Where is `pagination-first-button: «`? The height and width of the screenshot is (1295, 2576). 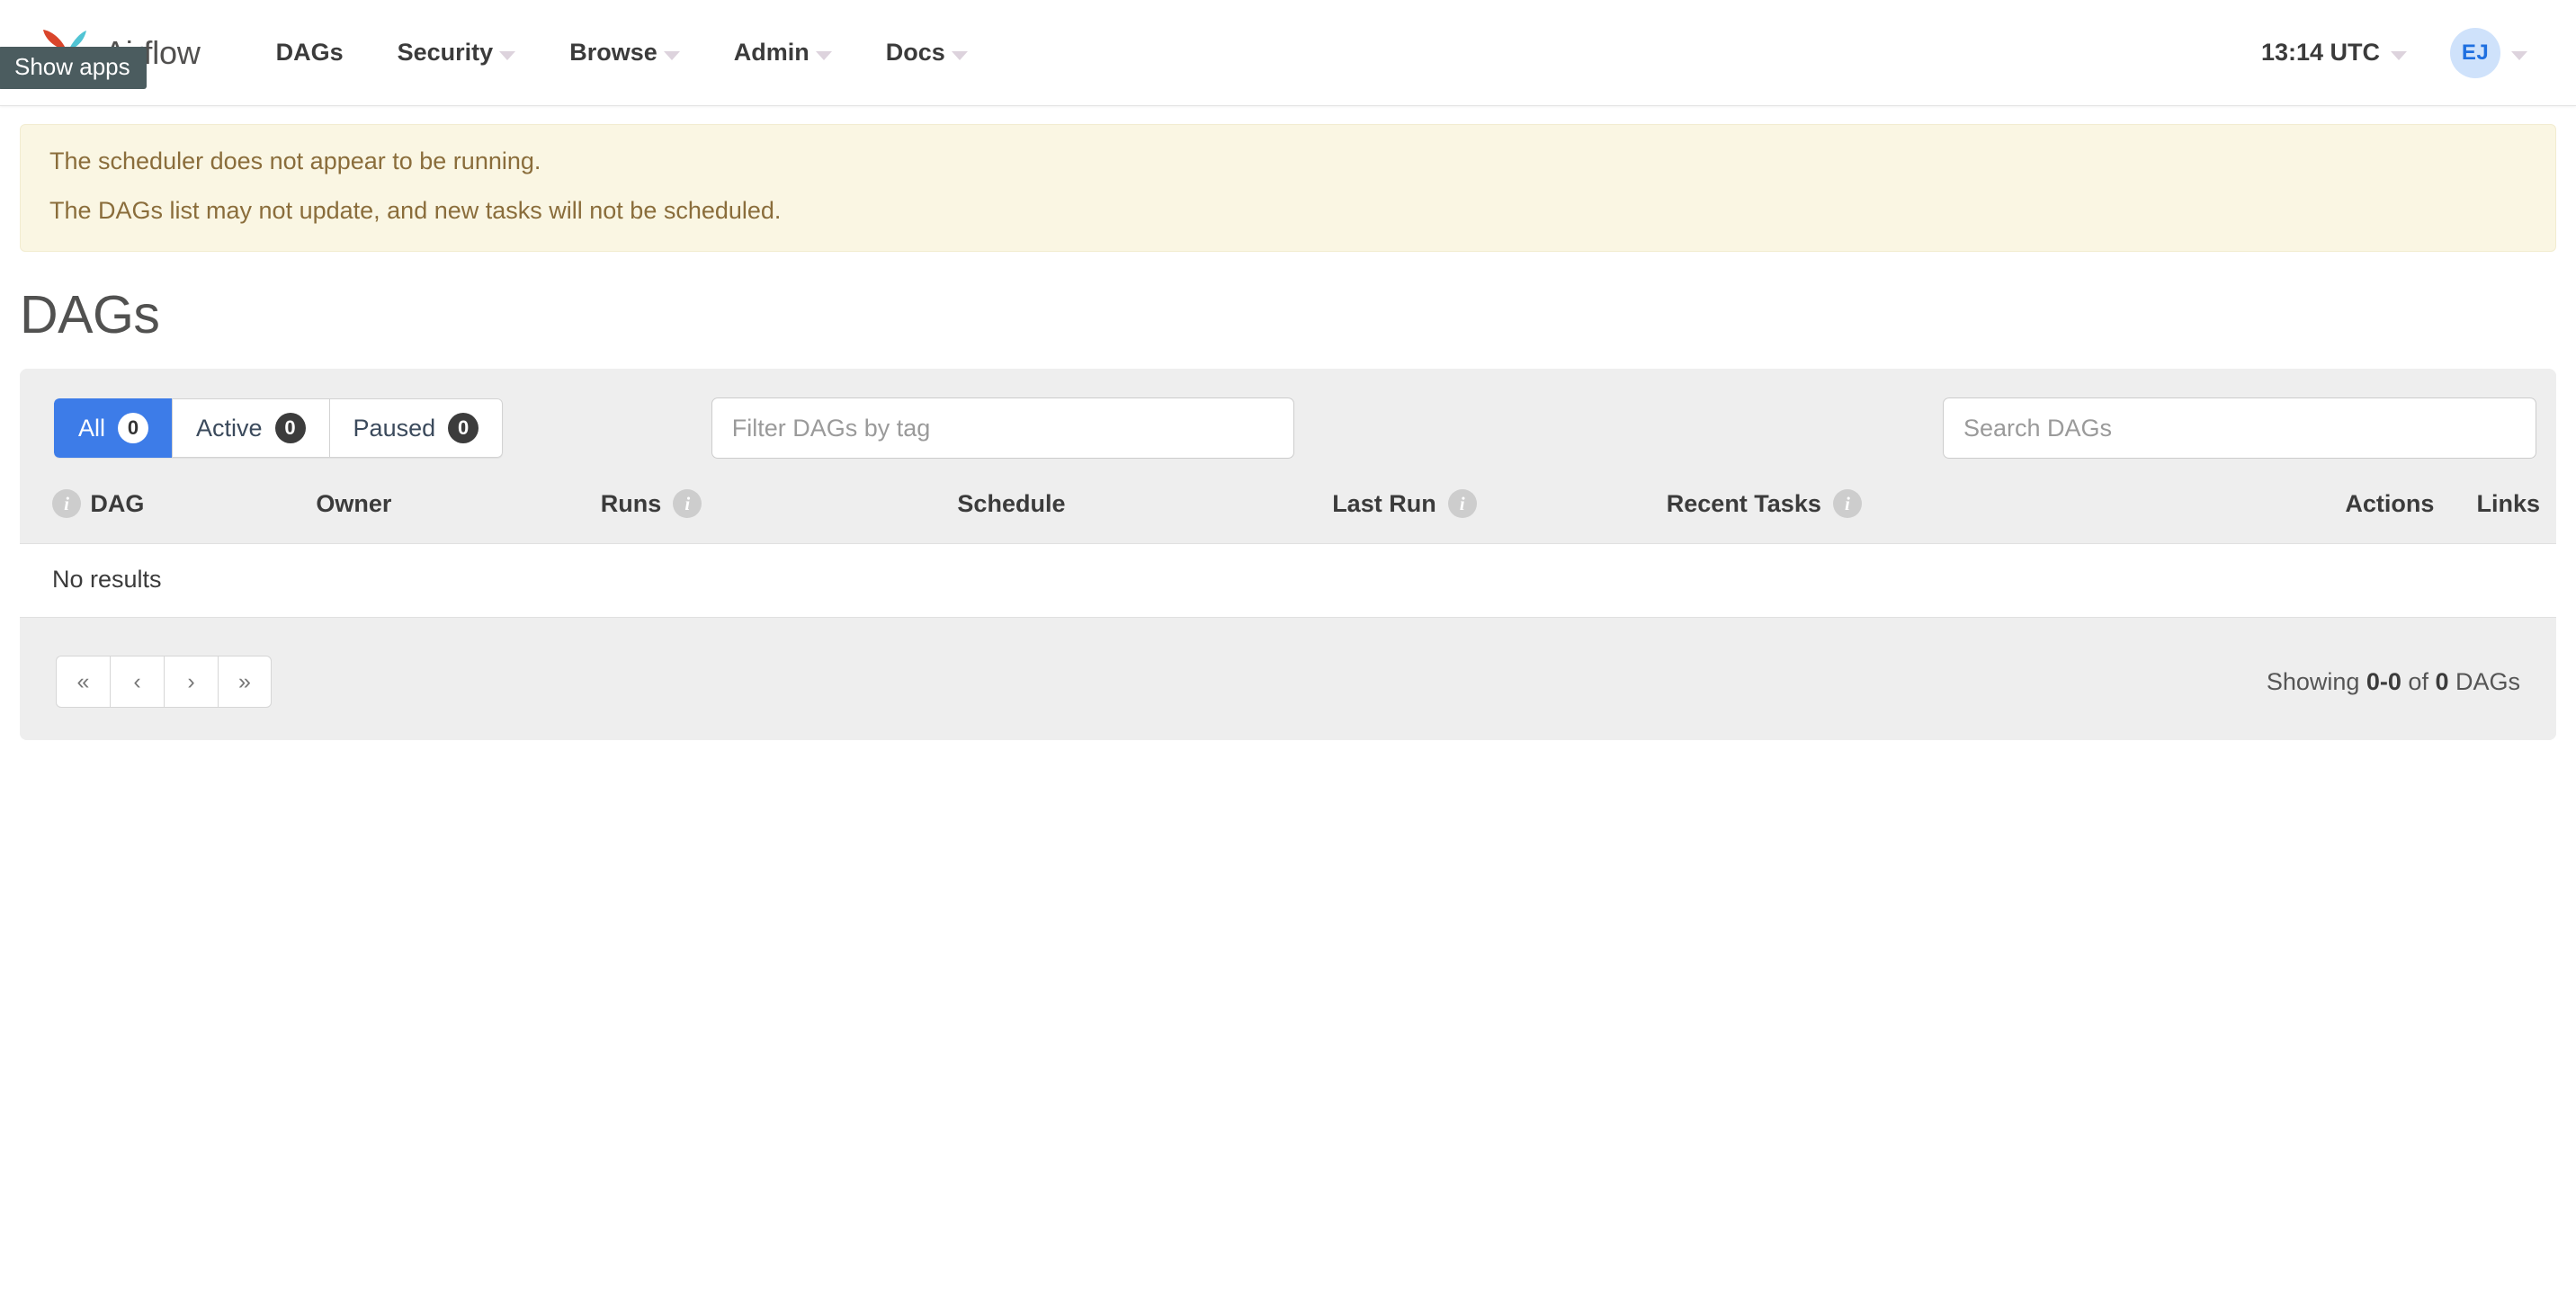 pagination-first-button: « is located at coordinates (83, 682).